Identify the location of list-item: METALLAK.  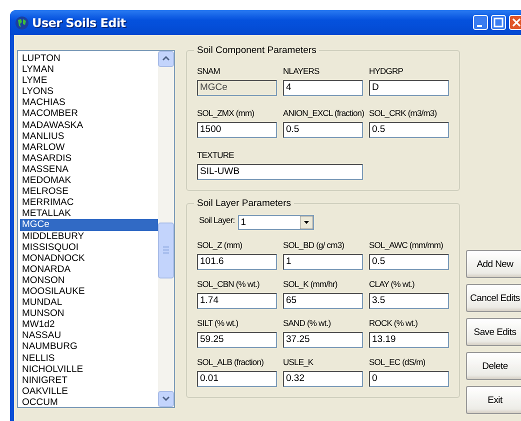
(89, 214).